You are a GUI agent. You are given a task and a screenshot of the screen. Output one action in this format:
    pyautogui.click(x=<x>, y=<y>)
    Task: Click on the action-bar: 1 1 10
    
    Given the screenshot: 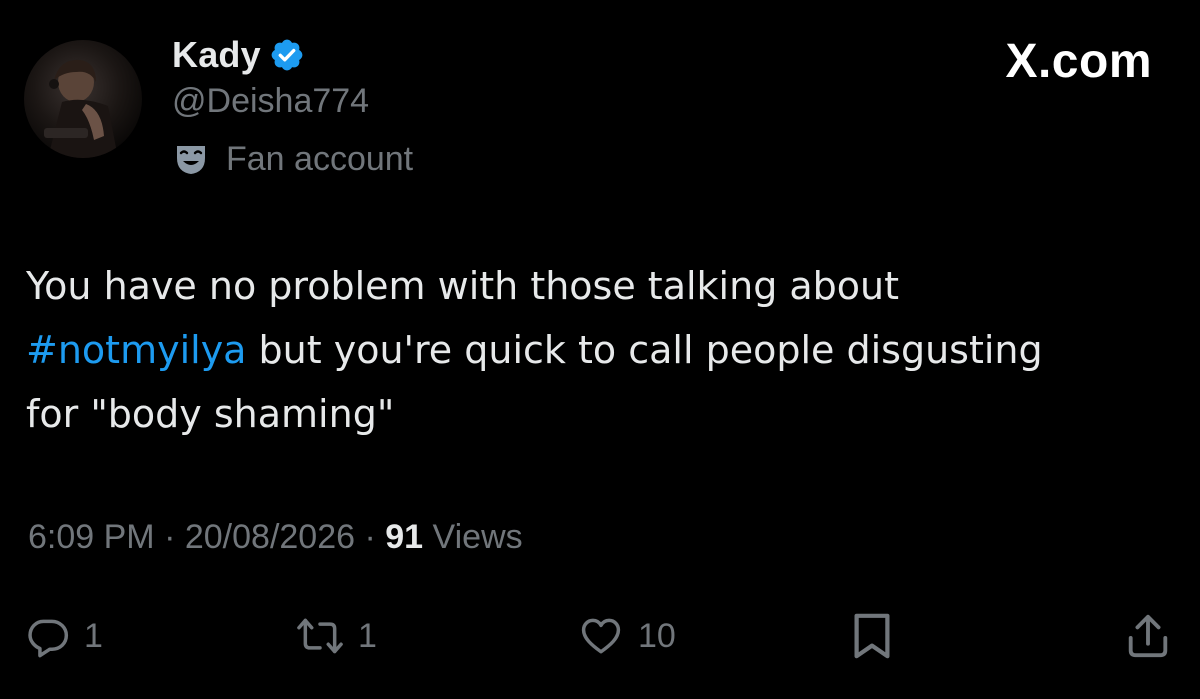 What is the action you would take?
    pyautogui.click(x=600, y=636)
    